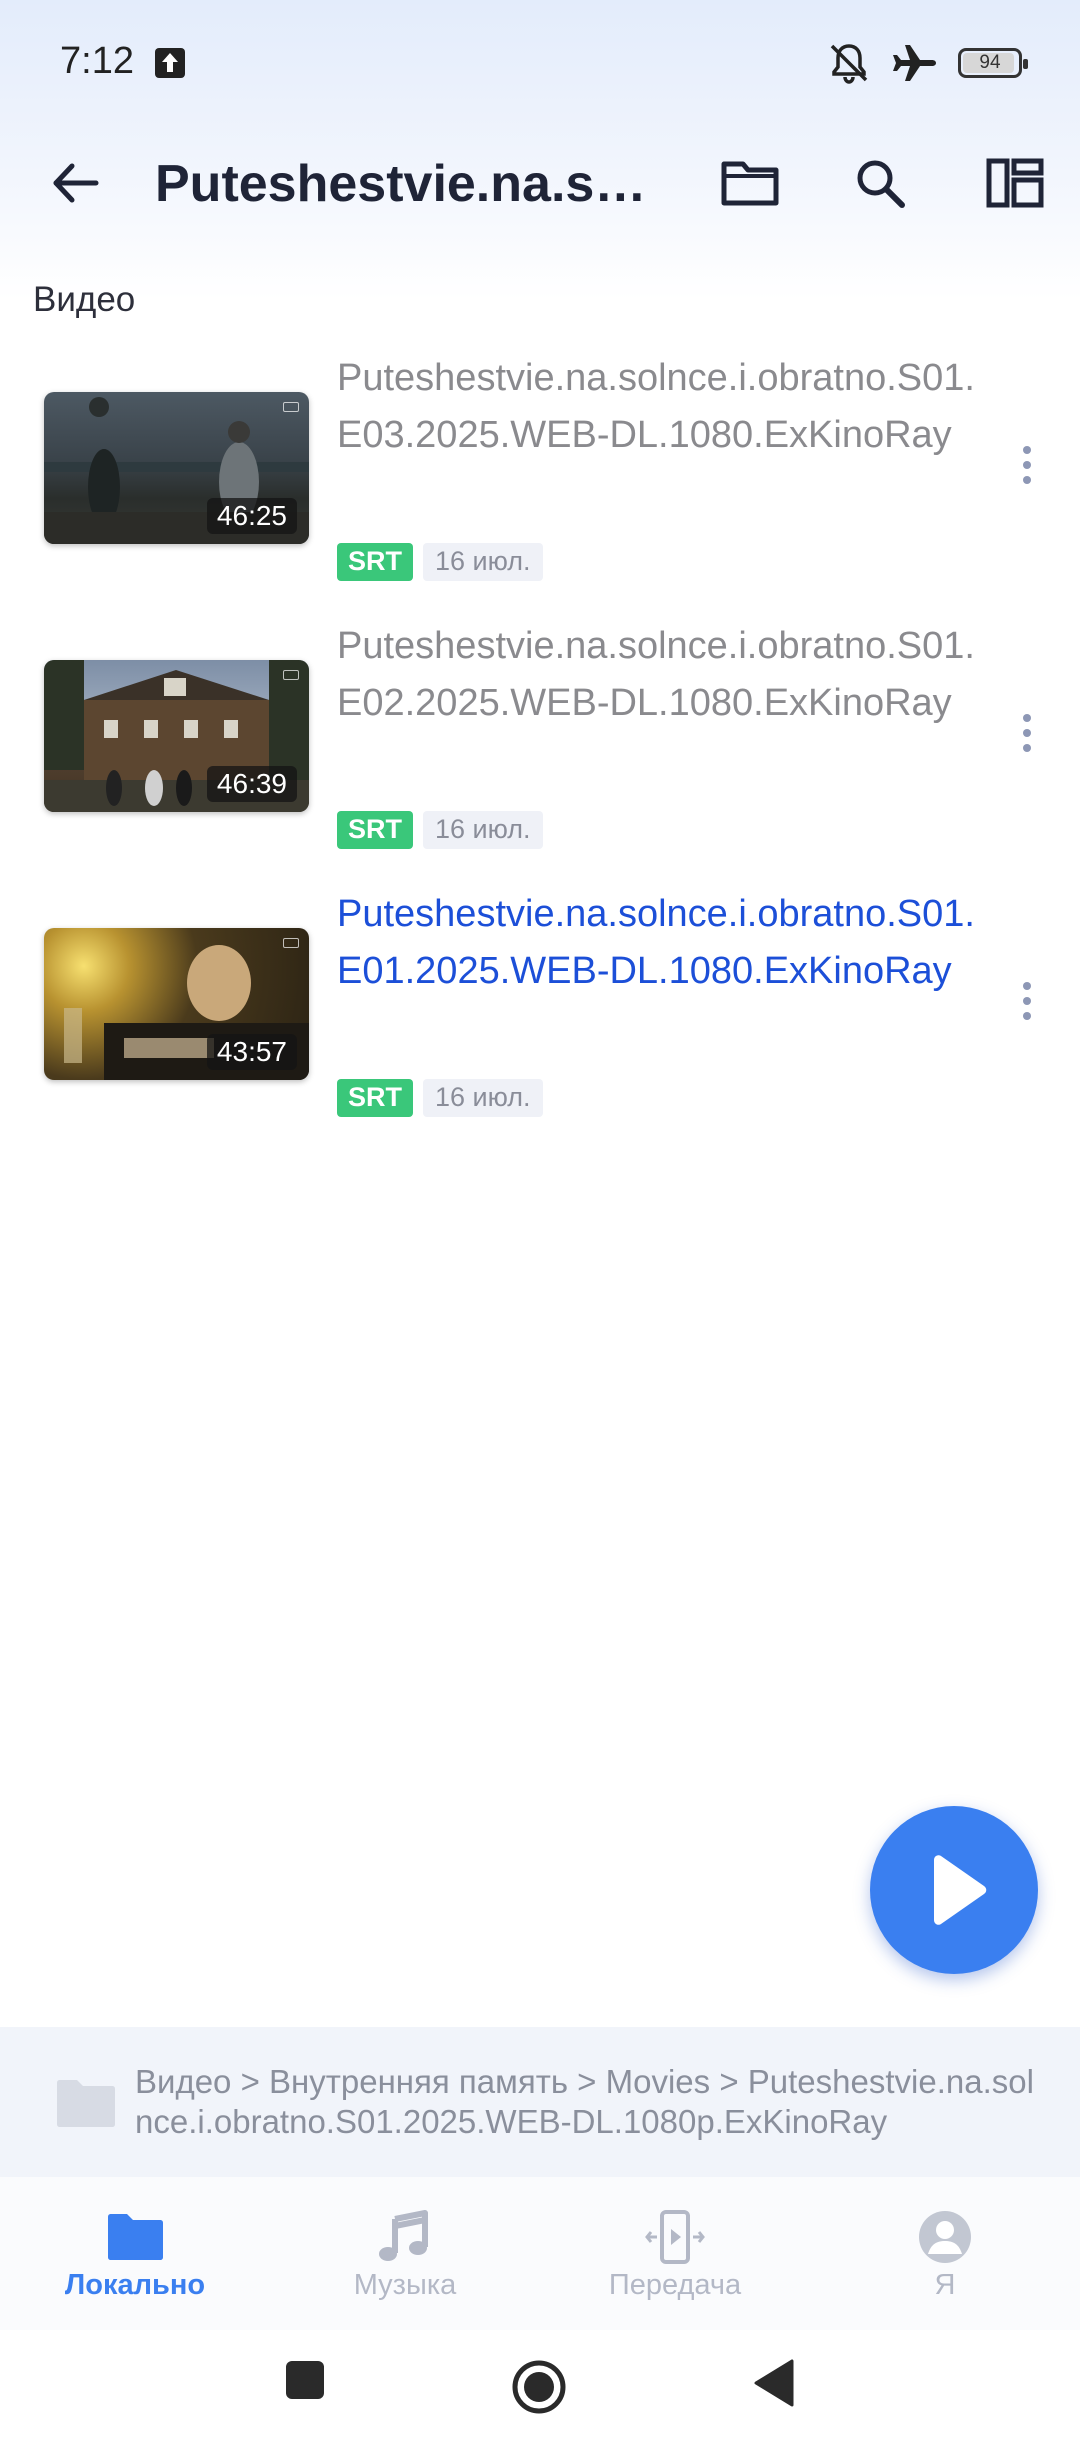 This screenshot has width=1080, height=2460. What do you see at coordinates (176, 736) in the screenshot?
I see `video-thumbnail: 46:39` at bounding box center [176, 736].